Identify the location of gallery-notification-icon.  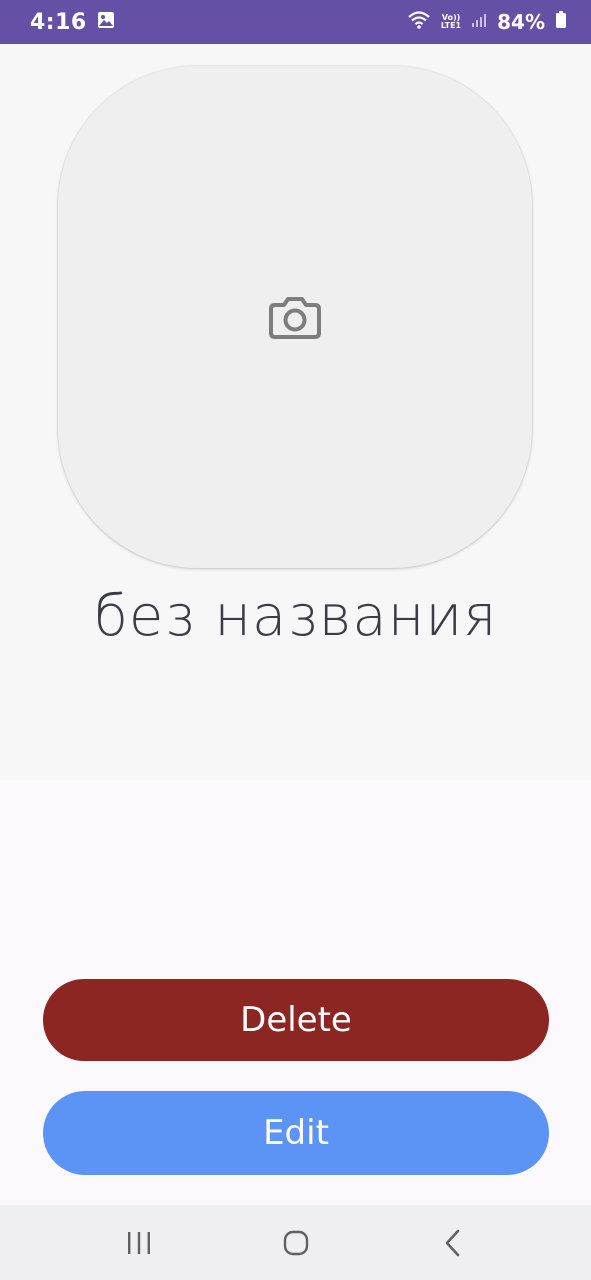
(106, 22).